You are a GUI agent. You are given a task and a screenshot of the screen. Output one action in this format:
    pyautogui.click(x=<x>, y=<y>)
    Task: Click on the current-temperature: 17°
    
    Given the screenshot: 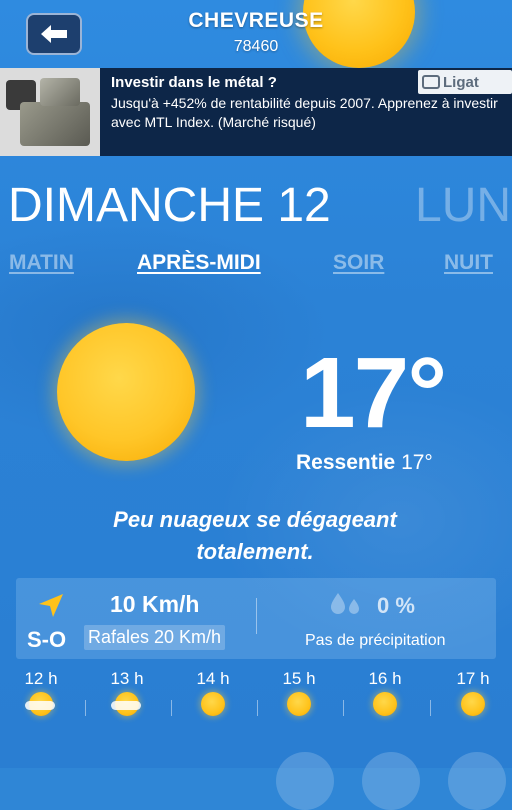 What is the action you would take?
    pyautogui.click(x=373, y=393)
    